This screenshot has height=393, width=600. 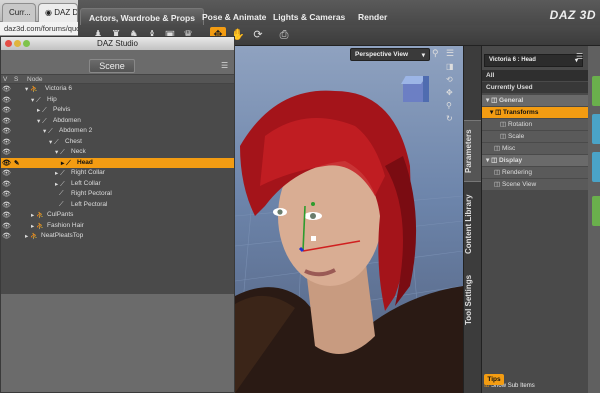 I want to click on bone-icon: ⟋, so click(x=61, y=204).